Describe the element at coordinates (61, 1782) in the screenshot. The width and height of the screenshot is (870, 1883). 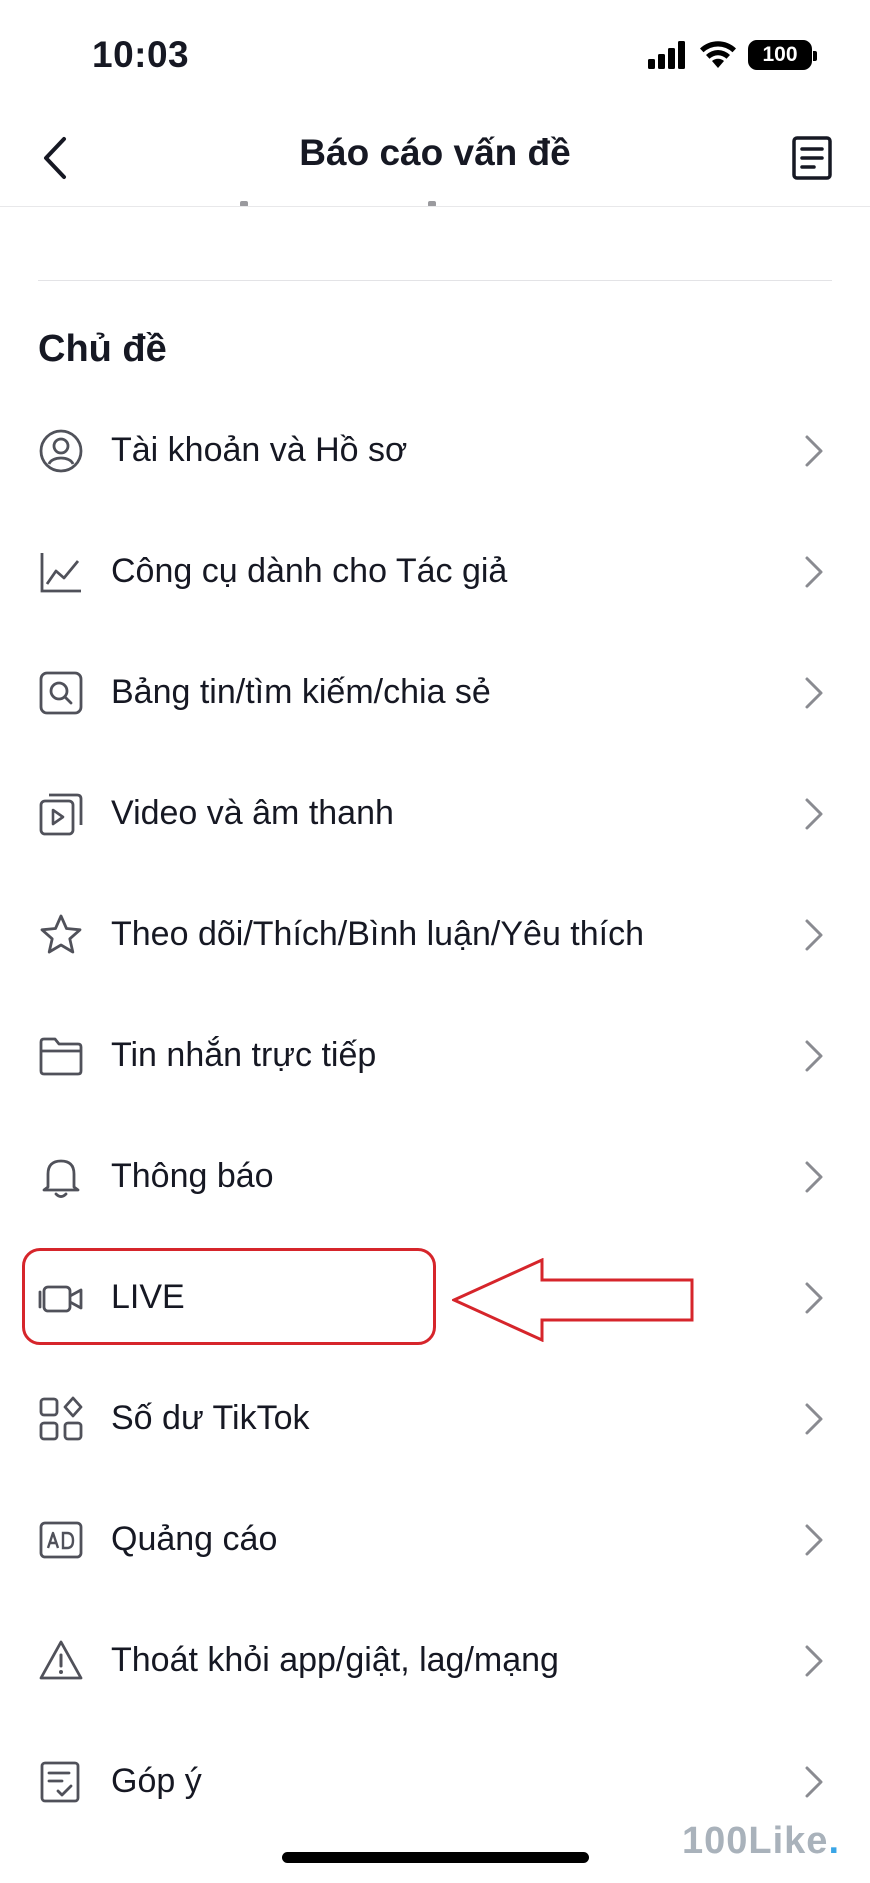
I see `feedback-icon` at that location.